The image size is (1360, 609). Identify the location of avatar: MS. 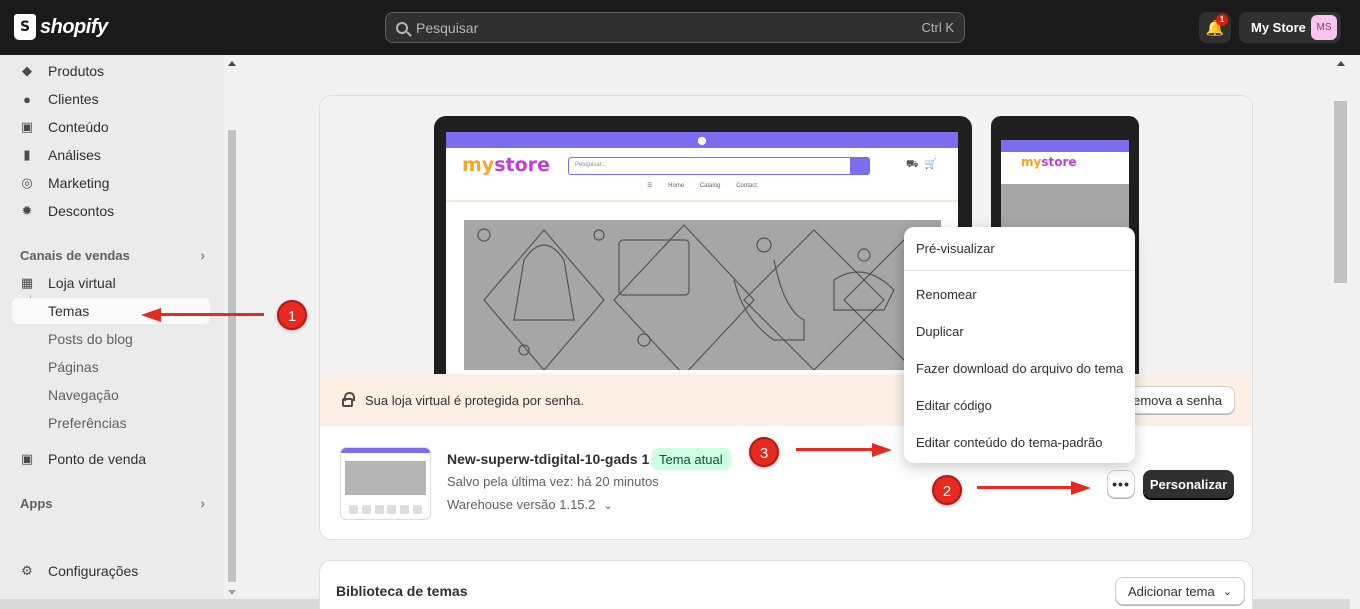
(1324, 27).